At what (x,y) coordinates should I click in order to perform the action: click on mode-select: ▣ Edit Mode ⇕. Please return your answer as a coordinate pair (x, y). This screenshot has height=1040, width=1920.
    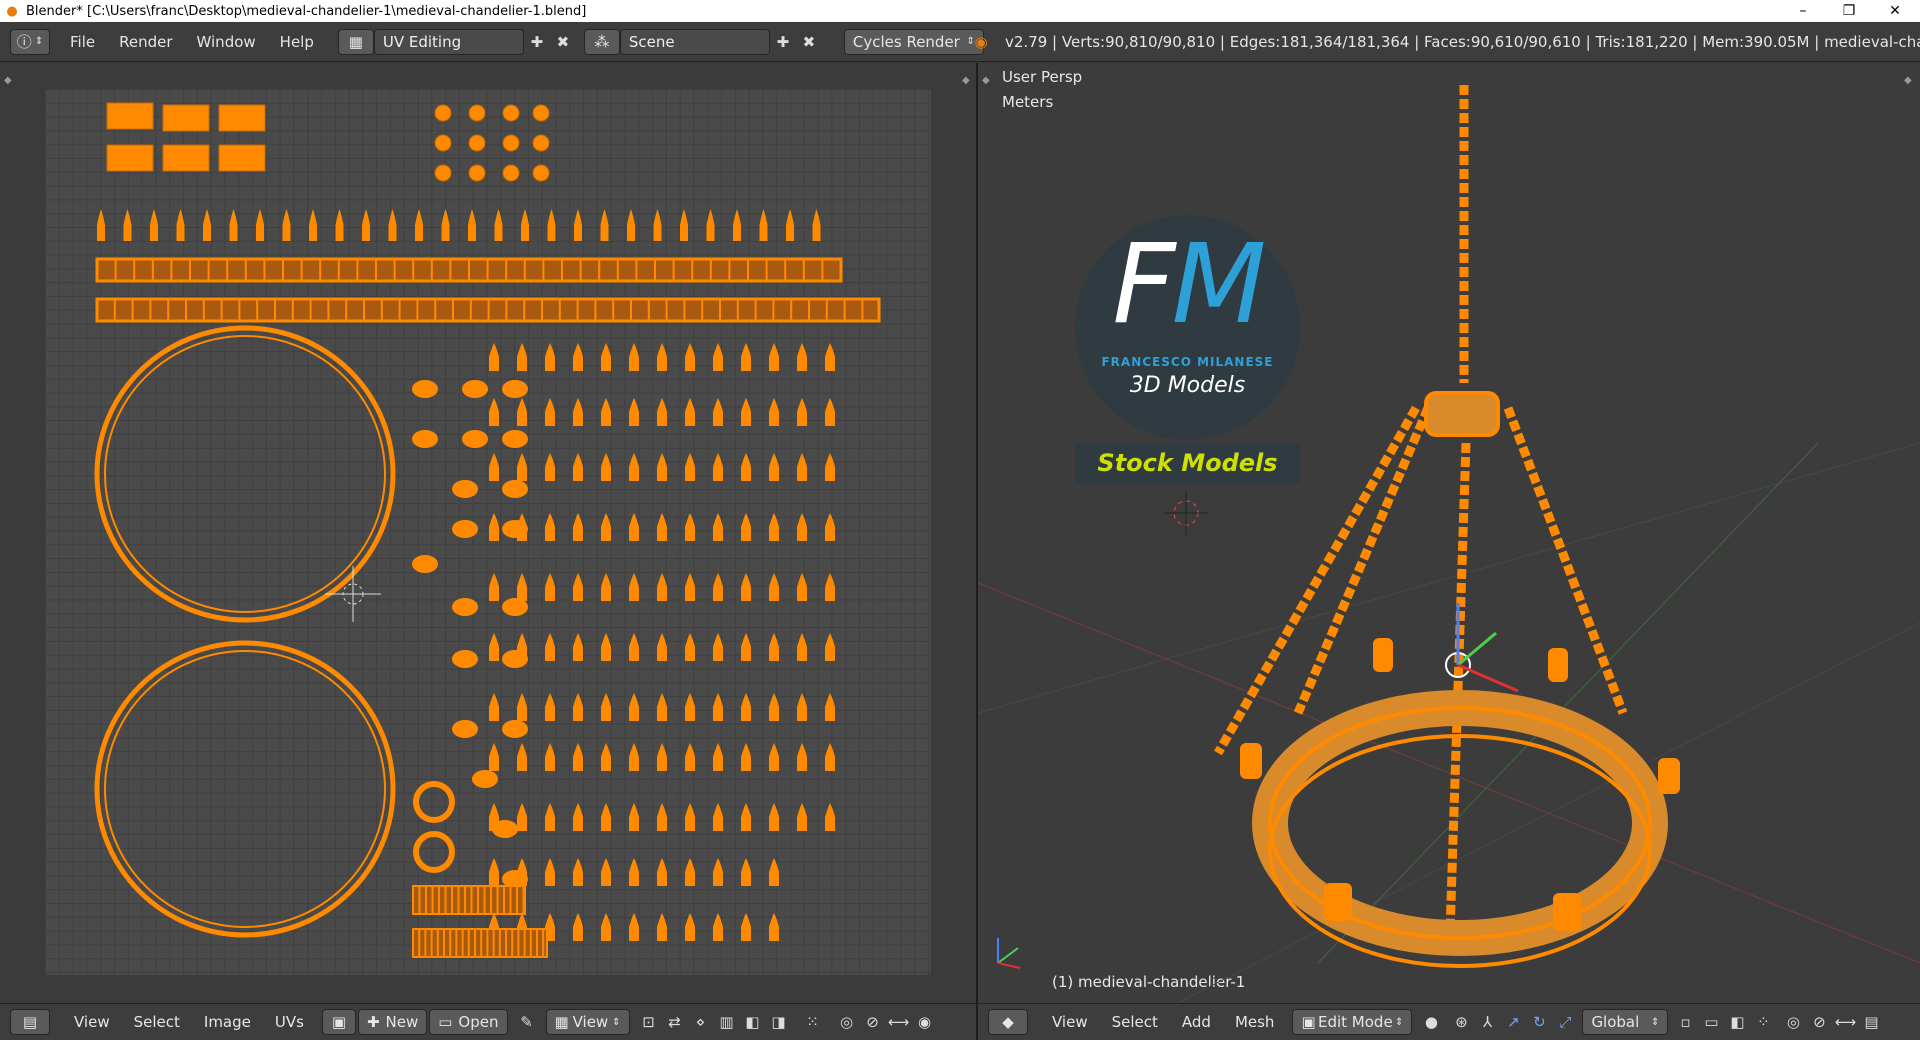
    Looking at the image, I should click on (1352, 1022).